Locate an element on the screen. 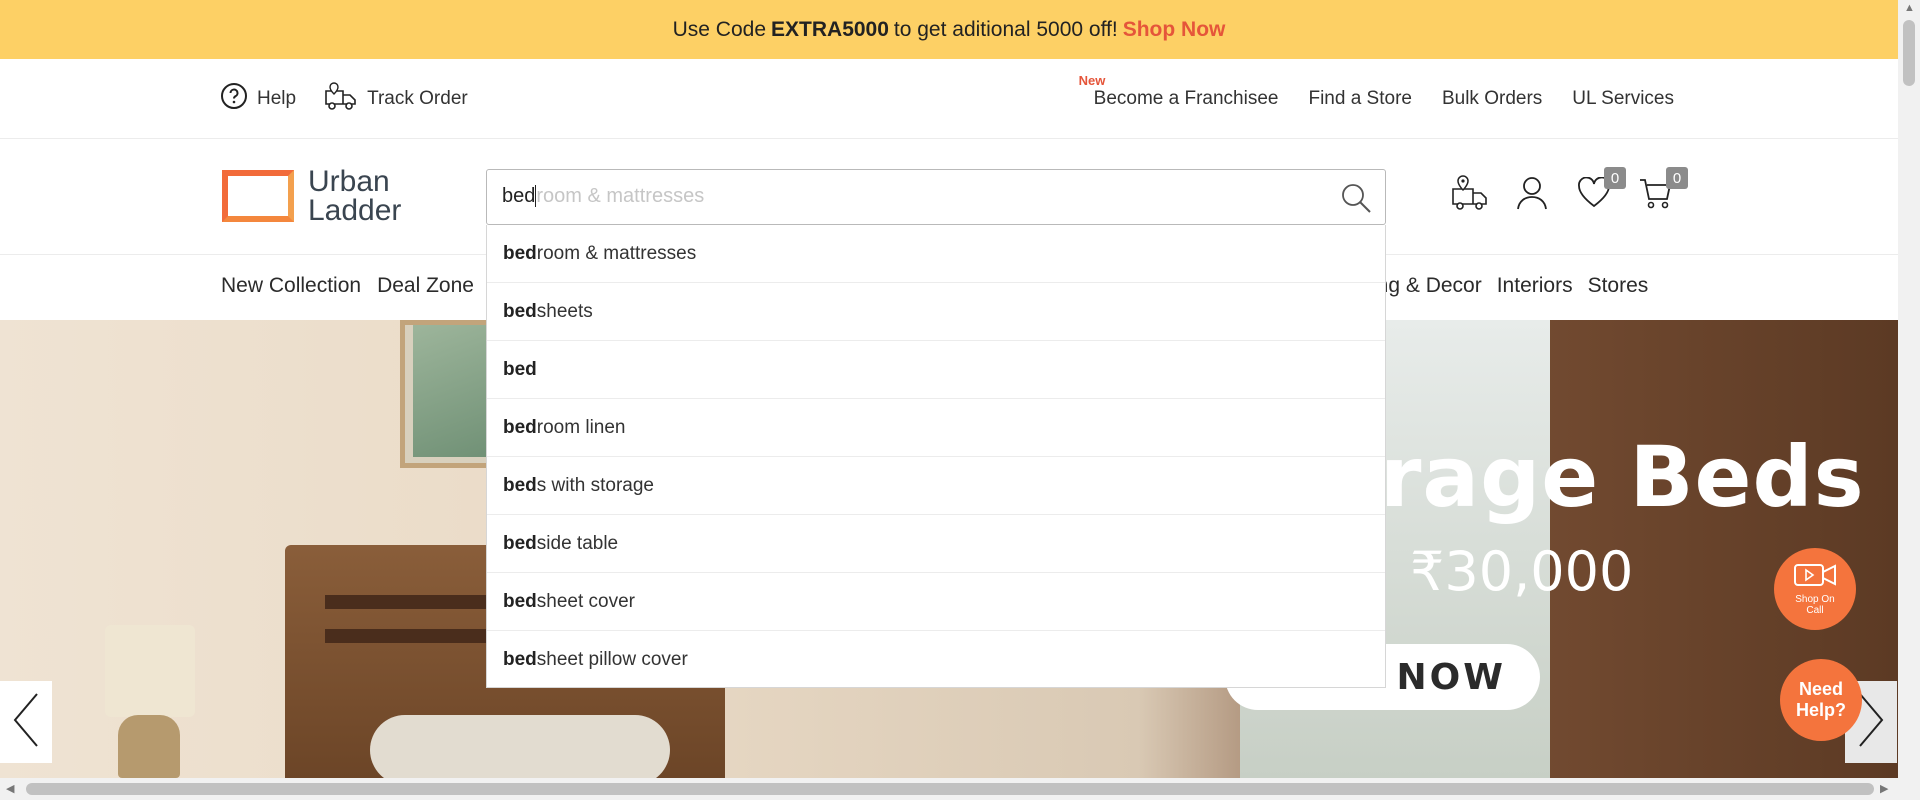  wishlist-count-badge: 0 is located at coordinates (1615, 178).